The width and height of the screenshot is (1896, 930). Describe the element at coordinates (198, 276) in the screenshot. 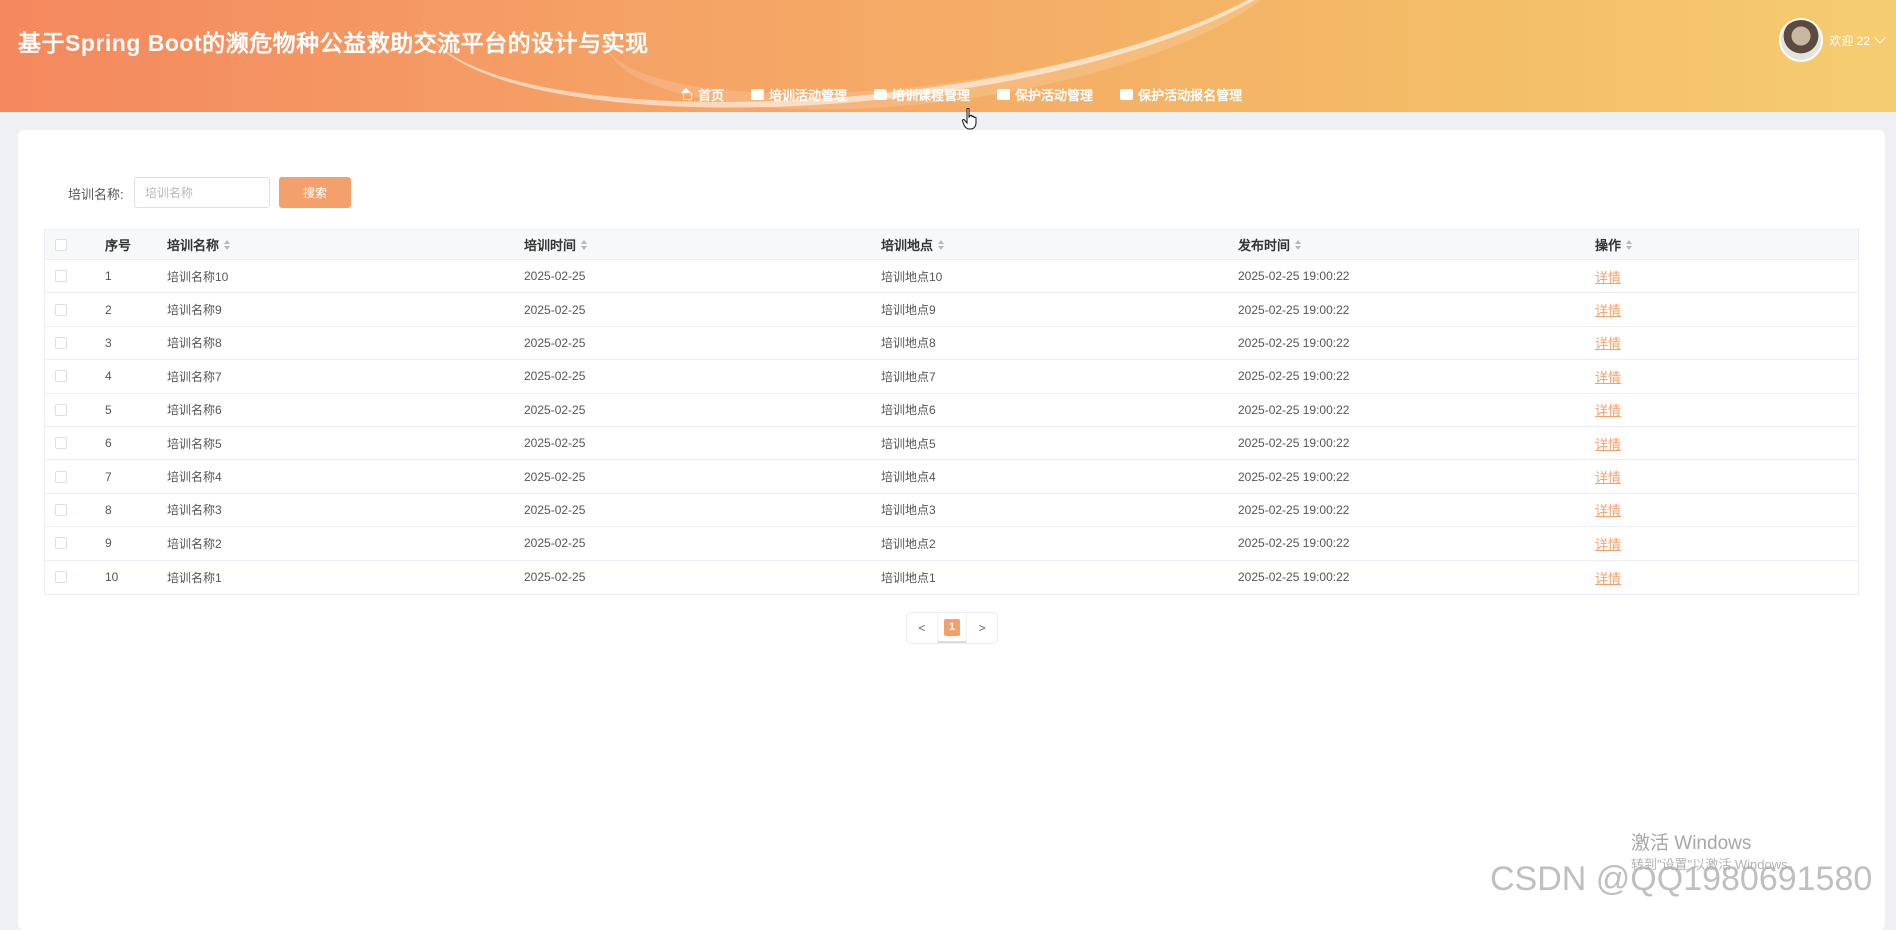

I see `cell-name: 培训名称10` at that location.